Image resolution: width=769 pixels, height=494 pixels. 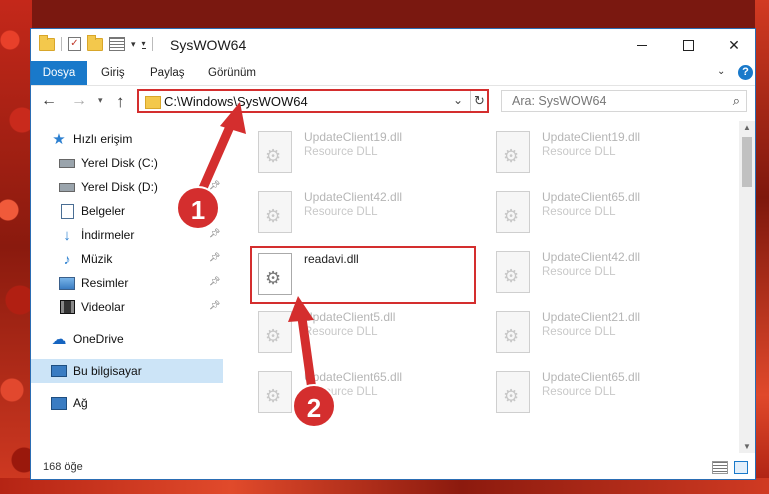 I want to click on tab-home: Giriş, so click(x=113, y=73).